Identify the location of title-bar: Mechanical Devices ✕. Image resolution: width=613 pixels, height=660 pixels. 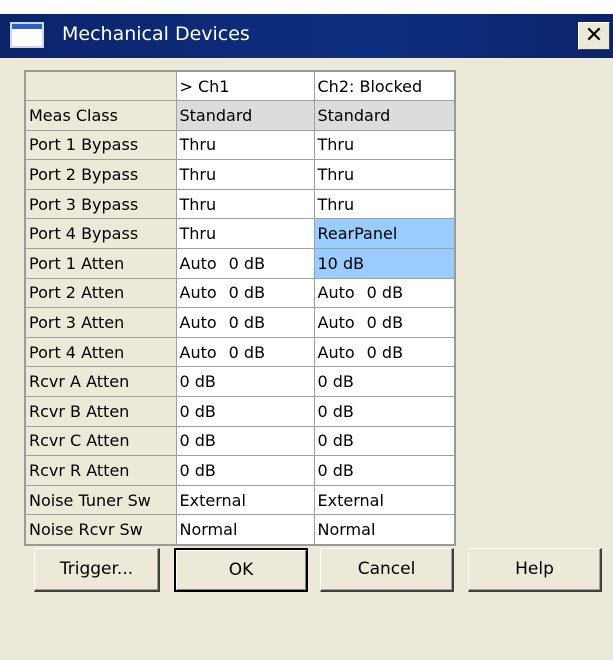
(306, 36).